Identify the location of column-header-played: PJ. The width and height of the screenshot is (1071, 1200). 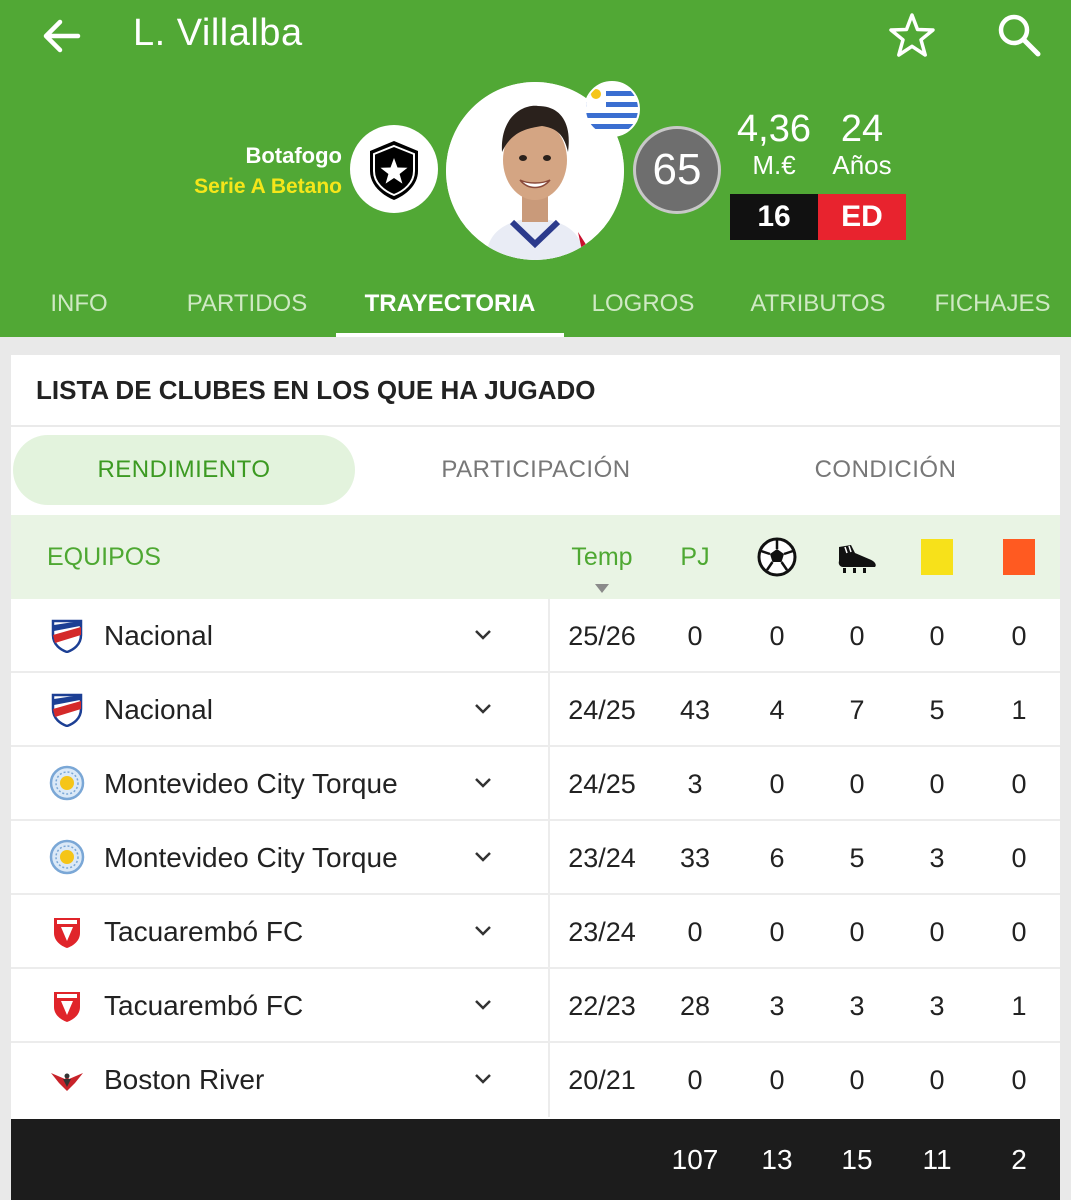
(695, 557).